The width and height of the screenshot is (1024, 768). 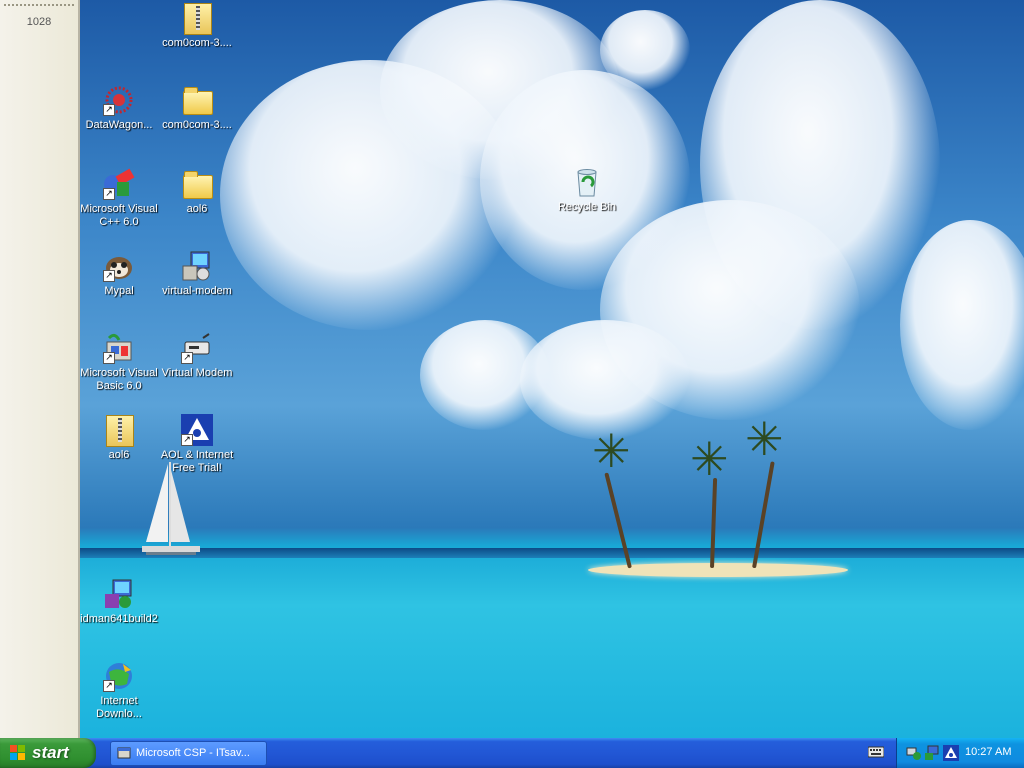 What do you see at coordinates (587, 207) in the screenshot?
I see `icon-label: Recycle Bin` at bounding box center [587, 207].